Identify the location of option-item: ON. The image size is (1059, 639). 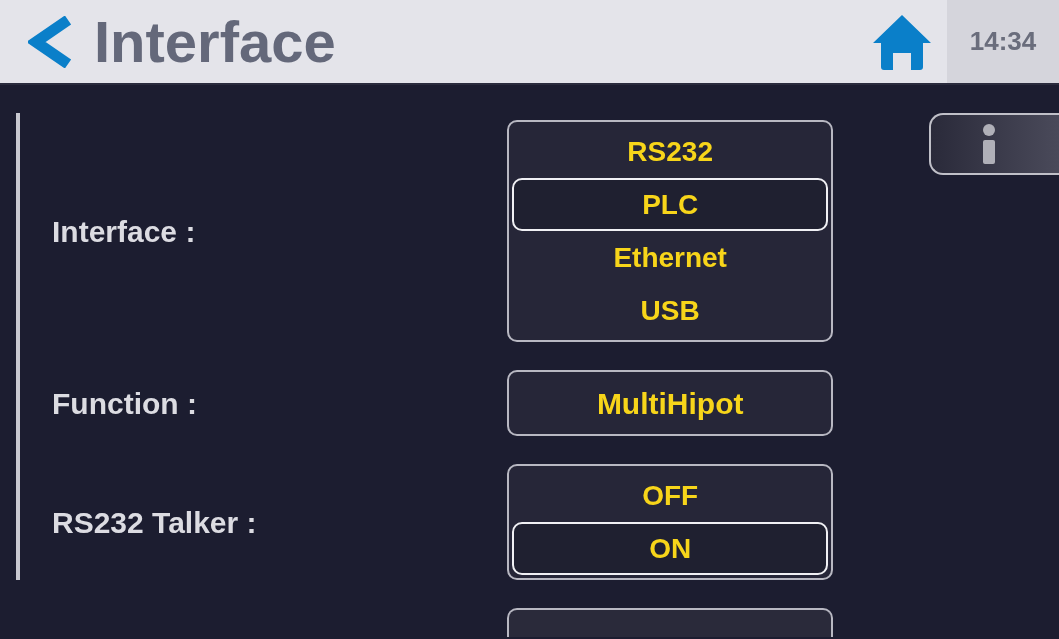
(670, 548).